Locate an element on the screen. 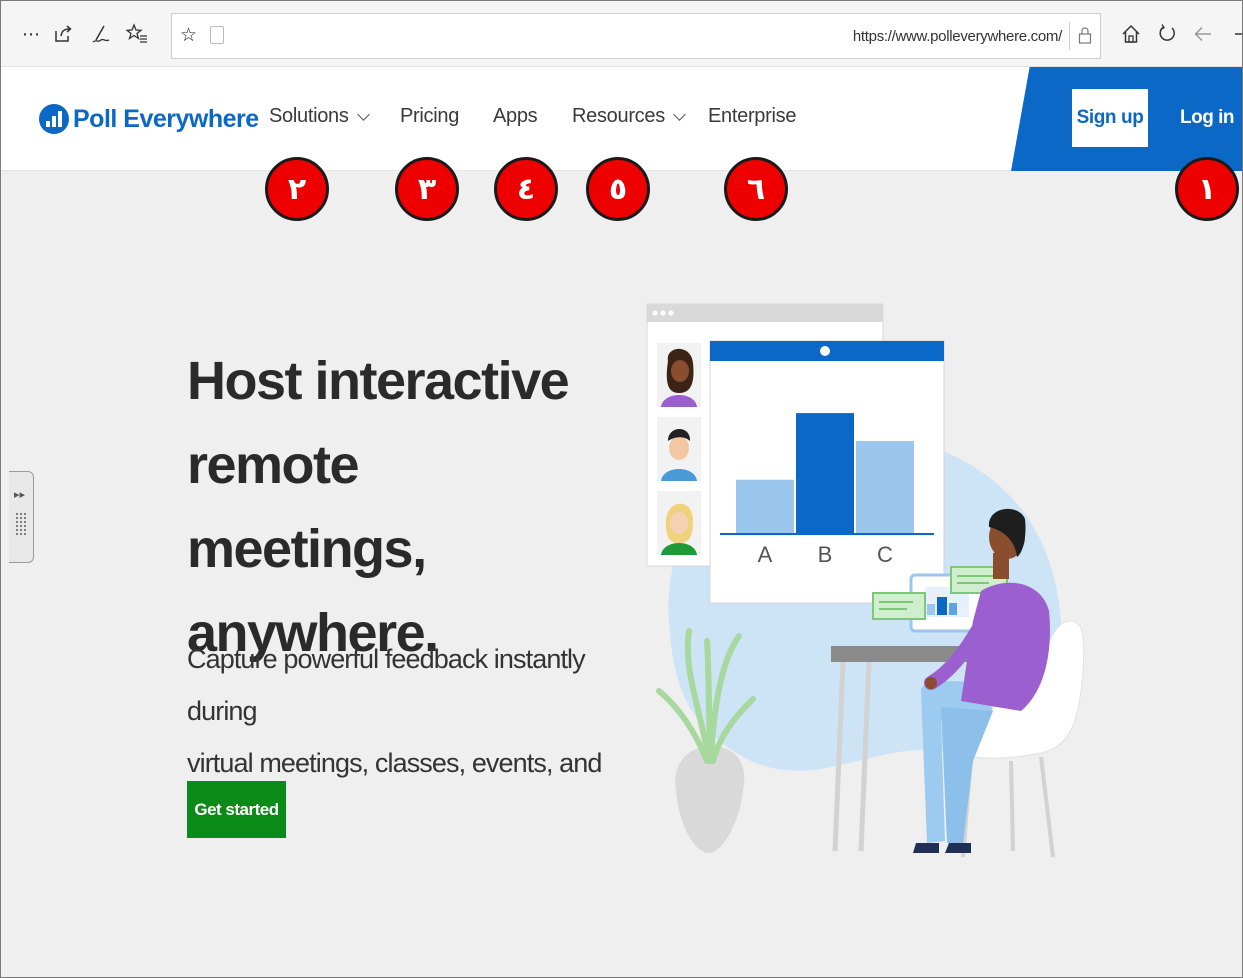  marker-enterprise: ٦ is located at coordinates (756, 189).